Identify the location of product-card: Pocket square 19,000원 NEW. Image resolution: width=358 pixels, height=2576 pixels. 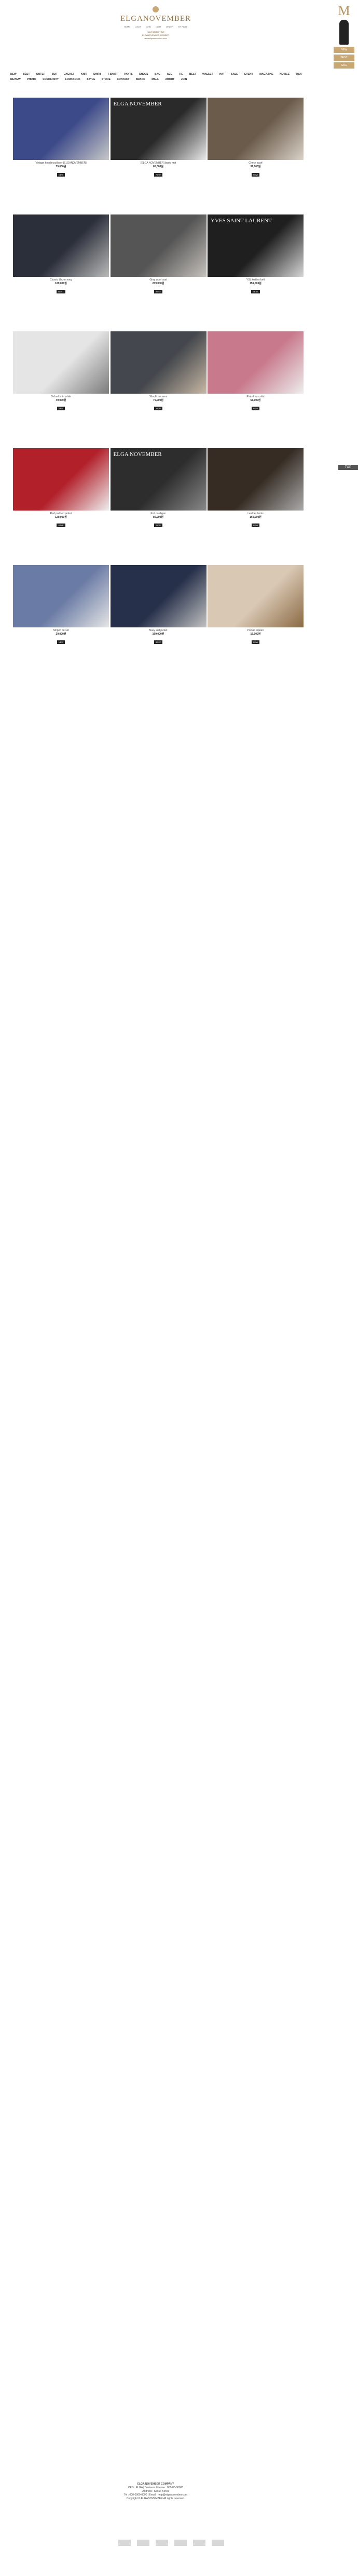
(256, 621).